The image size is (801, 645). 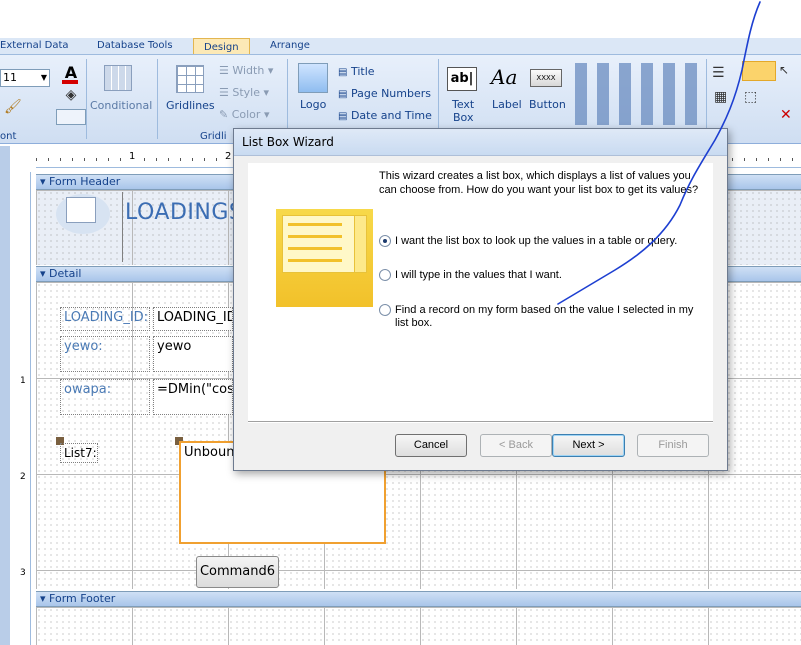 I want to click on pen-annotation, so click(x=659, y=153).